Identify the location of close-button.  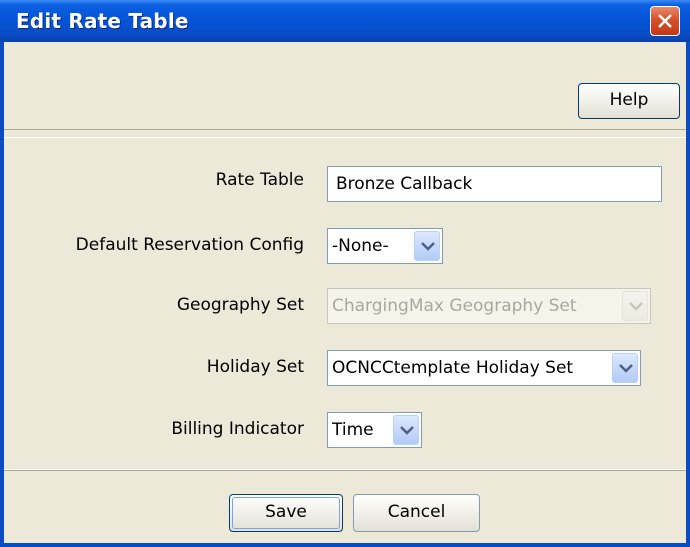
(665, 21).